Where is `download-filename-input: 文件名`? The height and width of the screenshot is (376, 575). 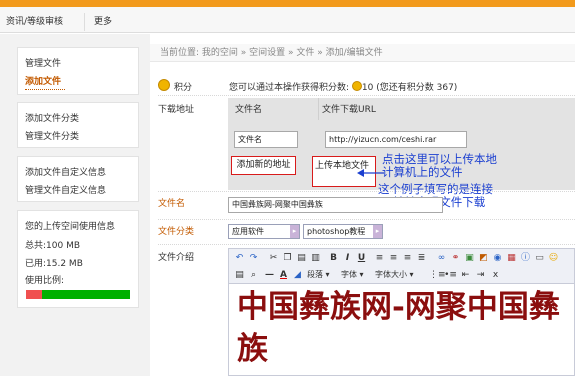 download-filename-input: 文件名 is located at coordinates (266, 139).